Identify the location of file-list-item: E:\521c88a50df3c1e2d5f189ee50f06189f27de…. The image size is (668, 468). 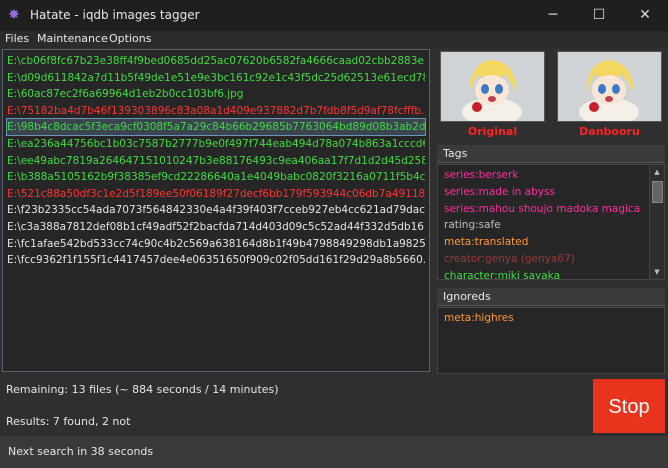
(216, 194).